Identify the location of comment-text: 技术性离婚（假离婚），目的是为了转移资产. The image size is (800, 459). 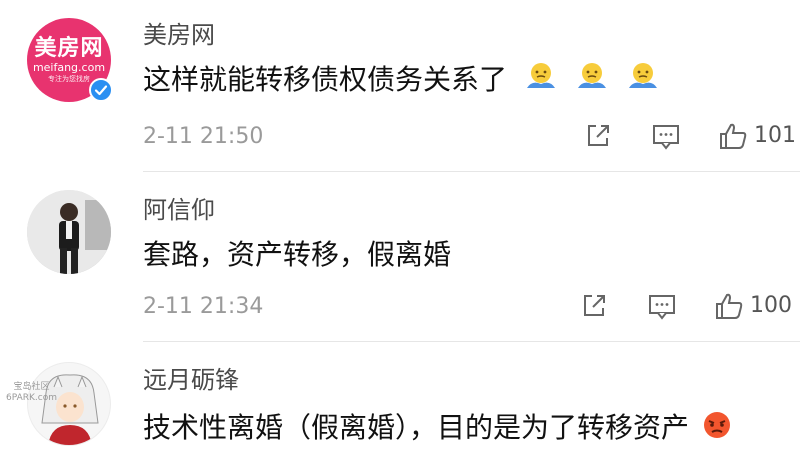
(438, 429).